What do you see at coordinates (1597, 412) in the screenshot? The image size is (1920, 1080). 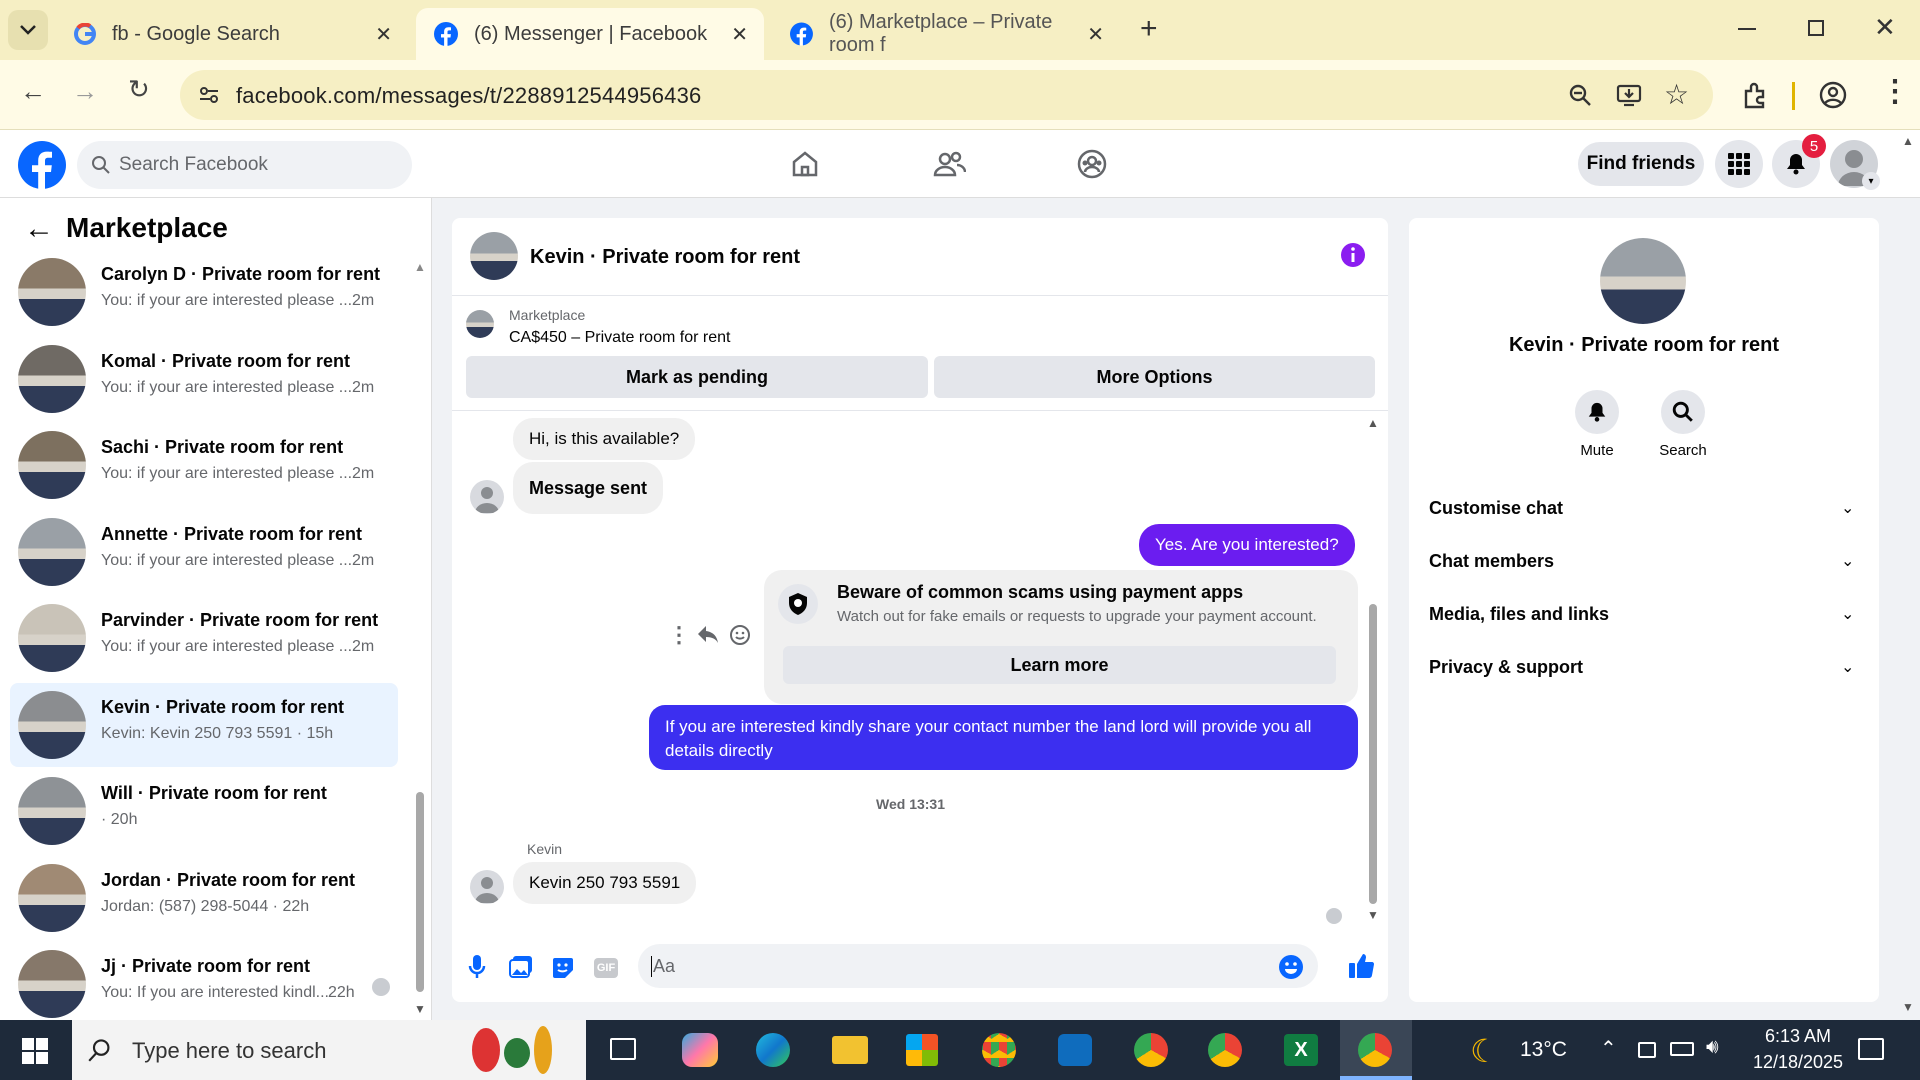 I see `mute-button` at bounding box center [1597, 412].